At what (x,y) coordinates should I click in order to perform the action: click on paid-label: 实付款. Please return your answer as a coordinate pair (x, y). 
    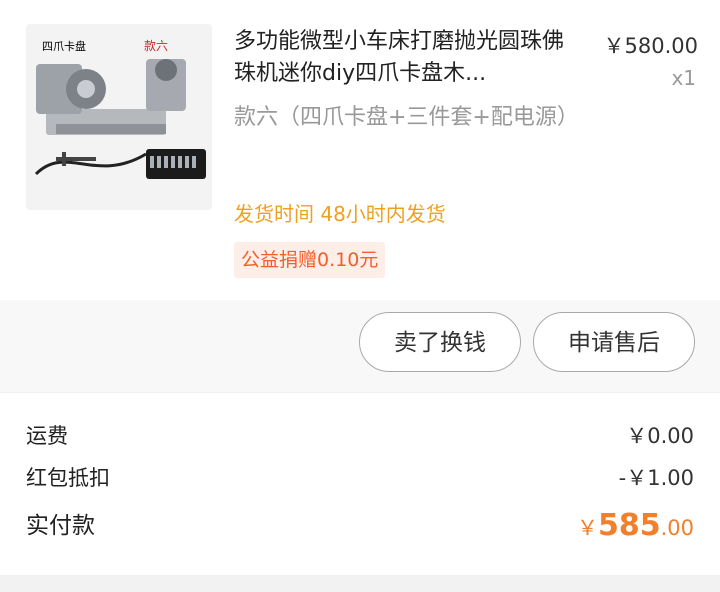
    Looking at the image, I should click on (60, 526).